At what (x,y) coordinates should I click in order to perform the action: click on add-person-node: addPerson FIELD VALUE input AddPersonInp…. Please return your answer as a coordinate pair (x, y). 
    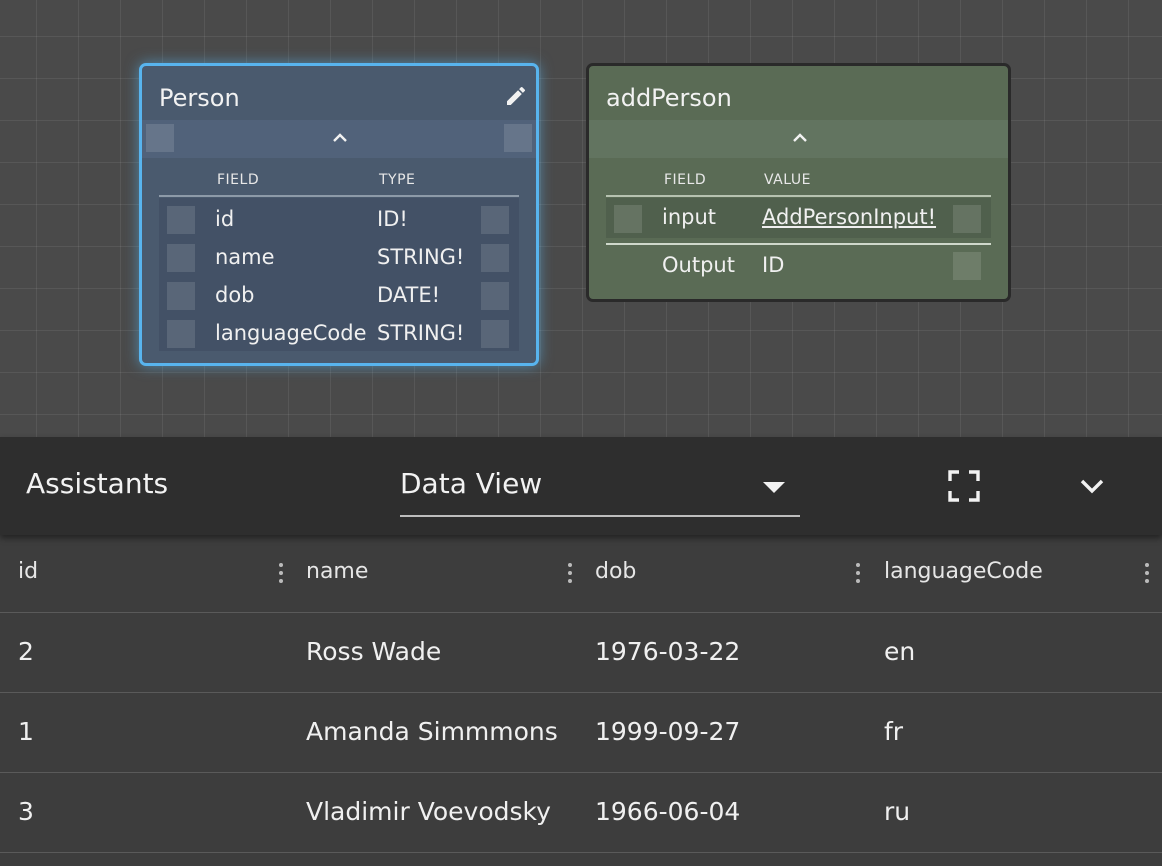
    Looking at the image, I should click on (798, 182).